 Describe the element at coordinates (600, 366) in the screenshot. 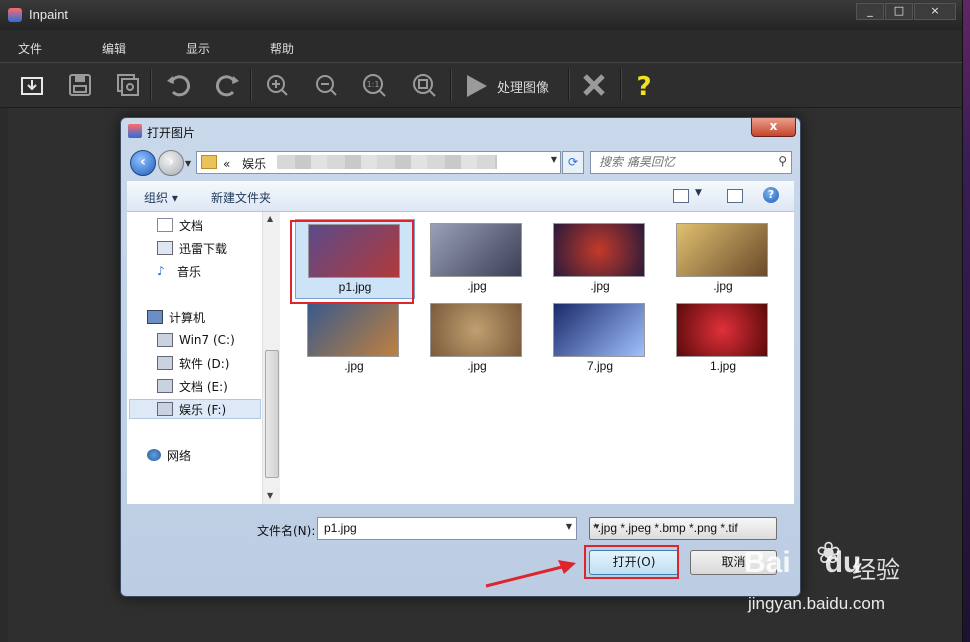

I see `file-name: 7.jpg` at that location.